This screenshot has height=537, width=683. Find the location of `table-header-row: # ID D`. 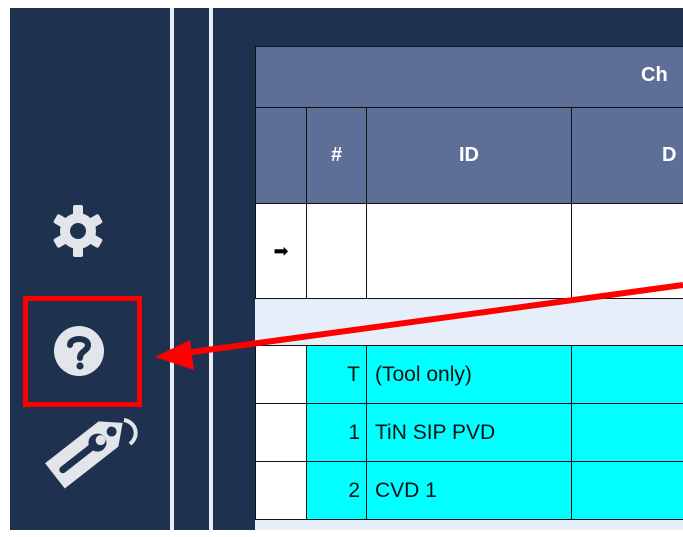

table-header-row: # ID D is located at coordinates (469, 156).